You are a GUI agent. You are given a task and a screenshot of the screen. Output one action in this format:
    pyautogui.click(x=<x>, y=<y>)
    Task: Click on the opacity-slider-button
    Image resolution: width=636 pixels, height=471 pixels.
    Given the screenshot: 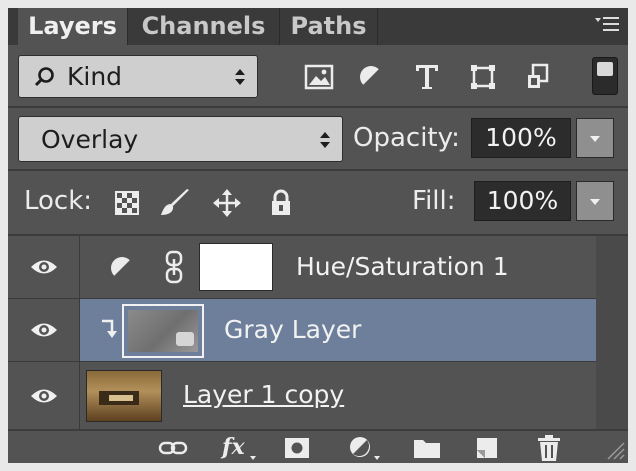 What is the action you would take?
    pyautogui.click(x=595, y=138)
    